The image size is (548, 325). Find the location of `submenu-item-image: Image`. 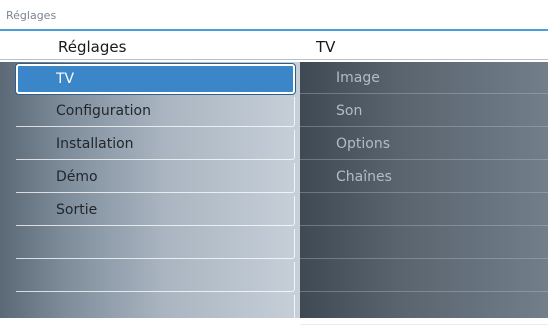

submenu-item-image: Image is located at coordinates (424, 79).